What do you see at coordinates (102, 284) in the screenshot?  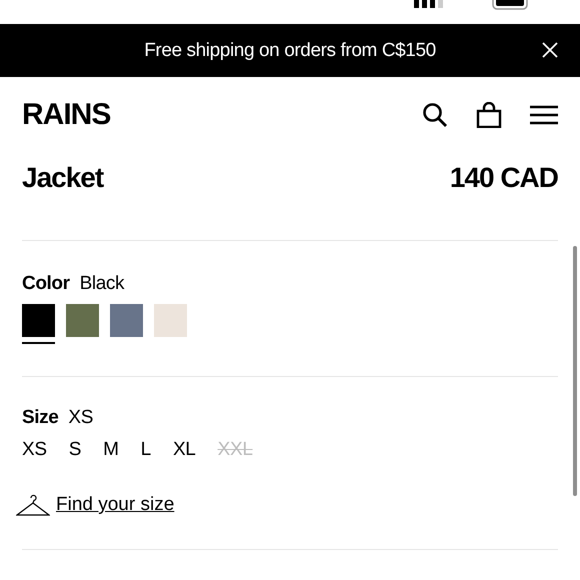 I see `selected-color: Black` at bounding box center [102, 284].